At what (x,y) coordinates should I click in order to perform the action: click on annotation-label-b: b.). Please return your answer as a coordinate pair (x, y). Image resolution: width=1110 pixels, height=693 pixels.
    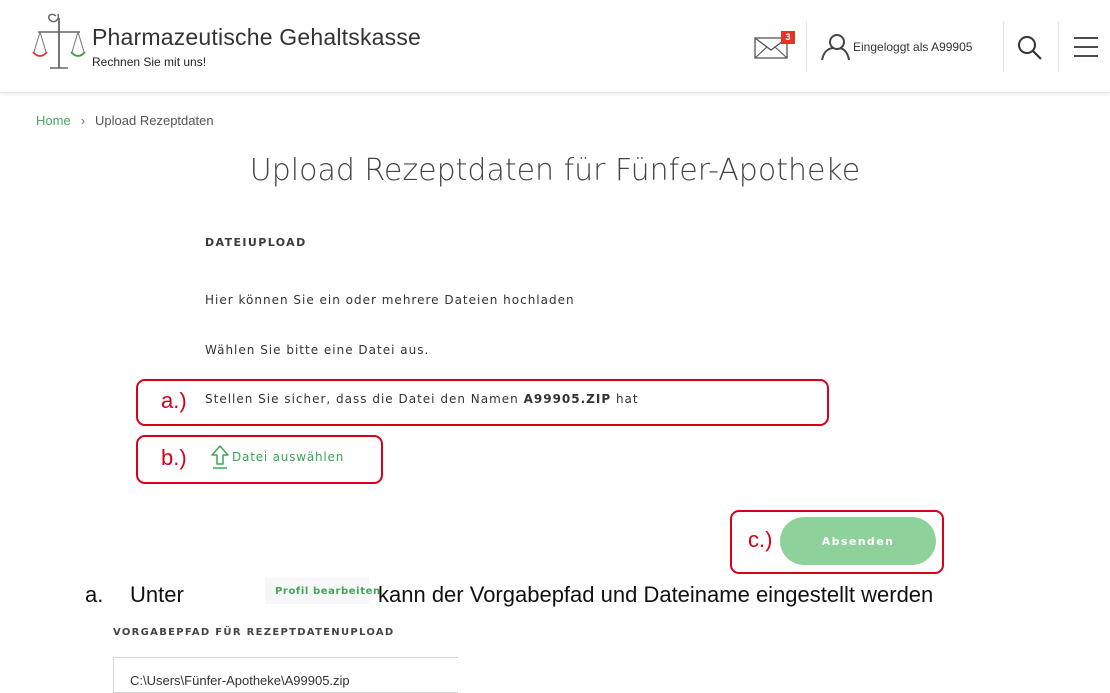
    Looking at the image, I should click on (174, 457).